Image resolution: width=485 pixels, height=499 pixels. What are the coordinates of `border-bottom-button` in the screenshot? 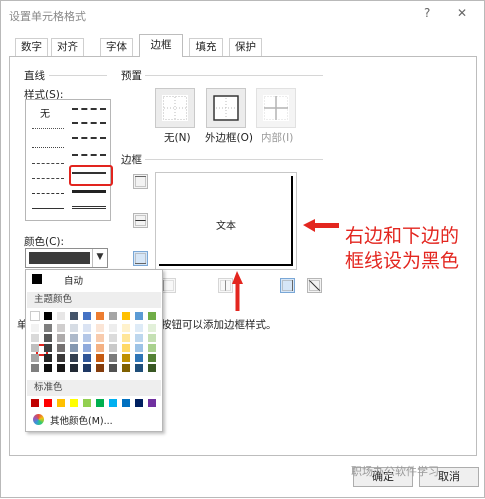 It's located at (140, 258).